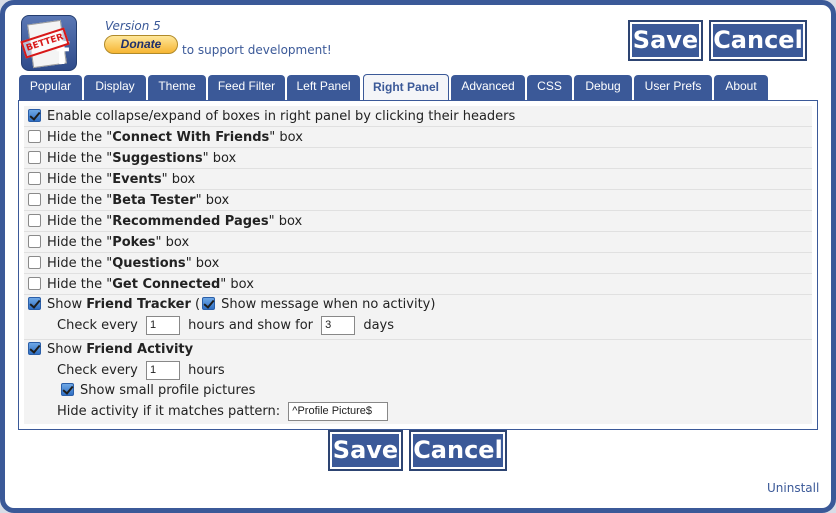 This screenshot has width=836, height=513. What do you see at coordinates (177, 87) in the screenshot?
I see `tab-theme: Theme` at bounding box center [177, 87].